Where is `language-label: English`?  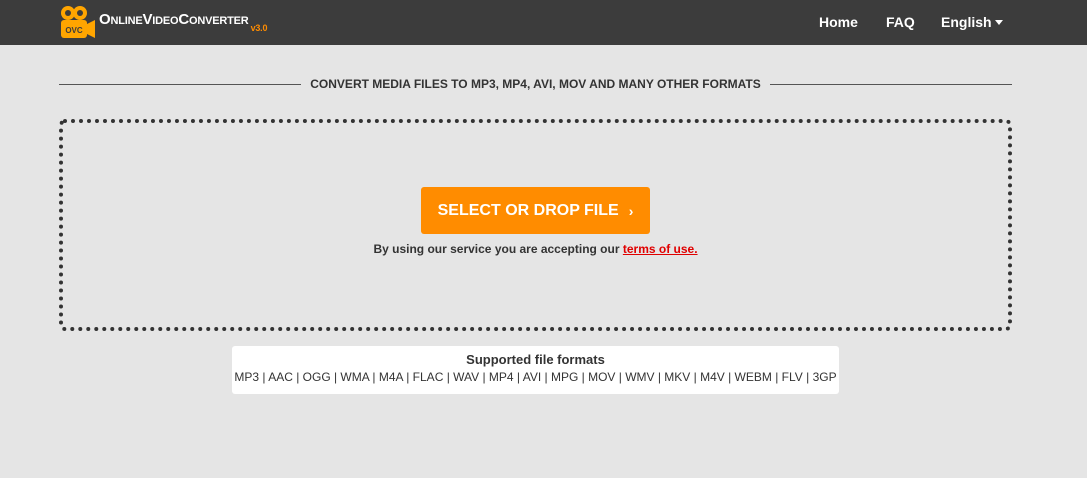 language-label: English is located at coordinates (966, 22).